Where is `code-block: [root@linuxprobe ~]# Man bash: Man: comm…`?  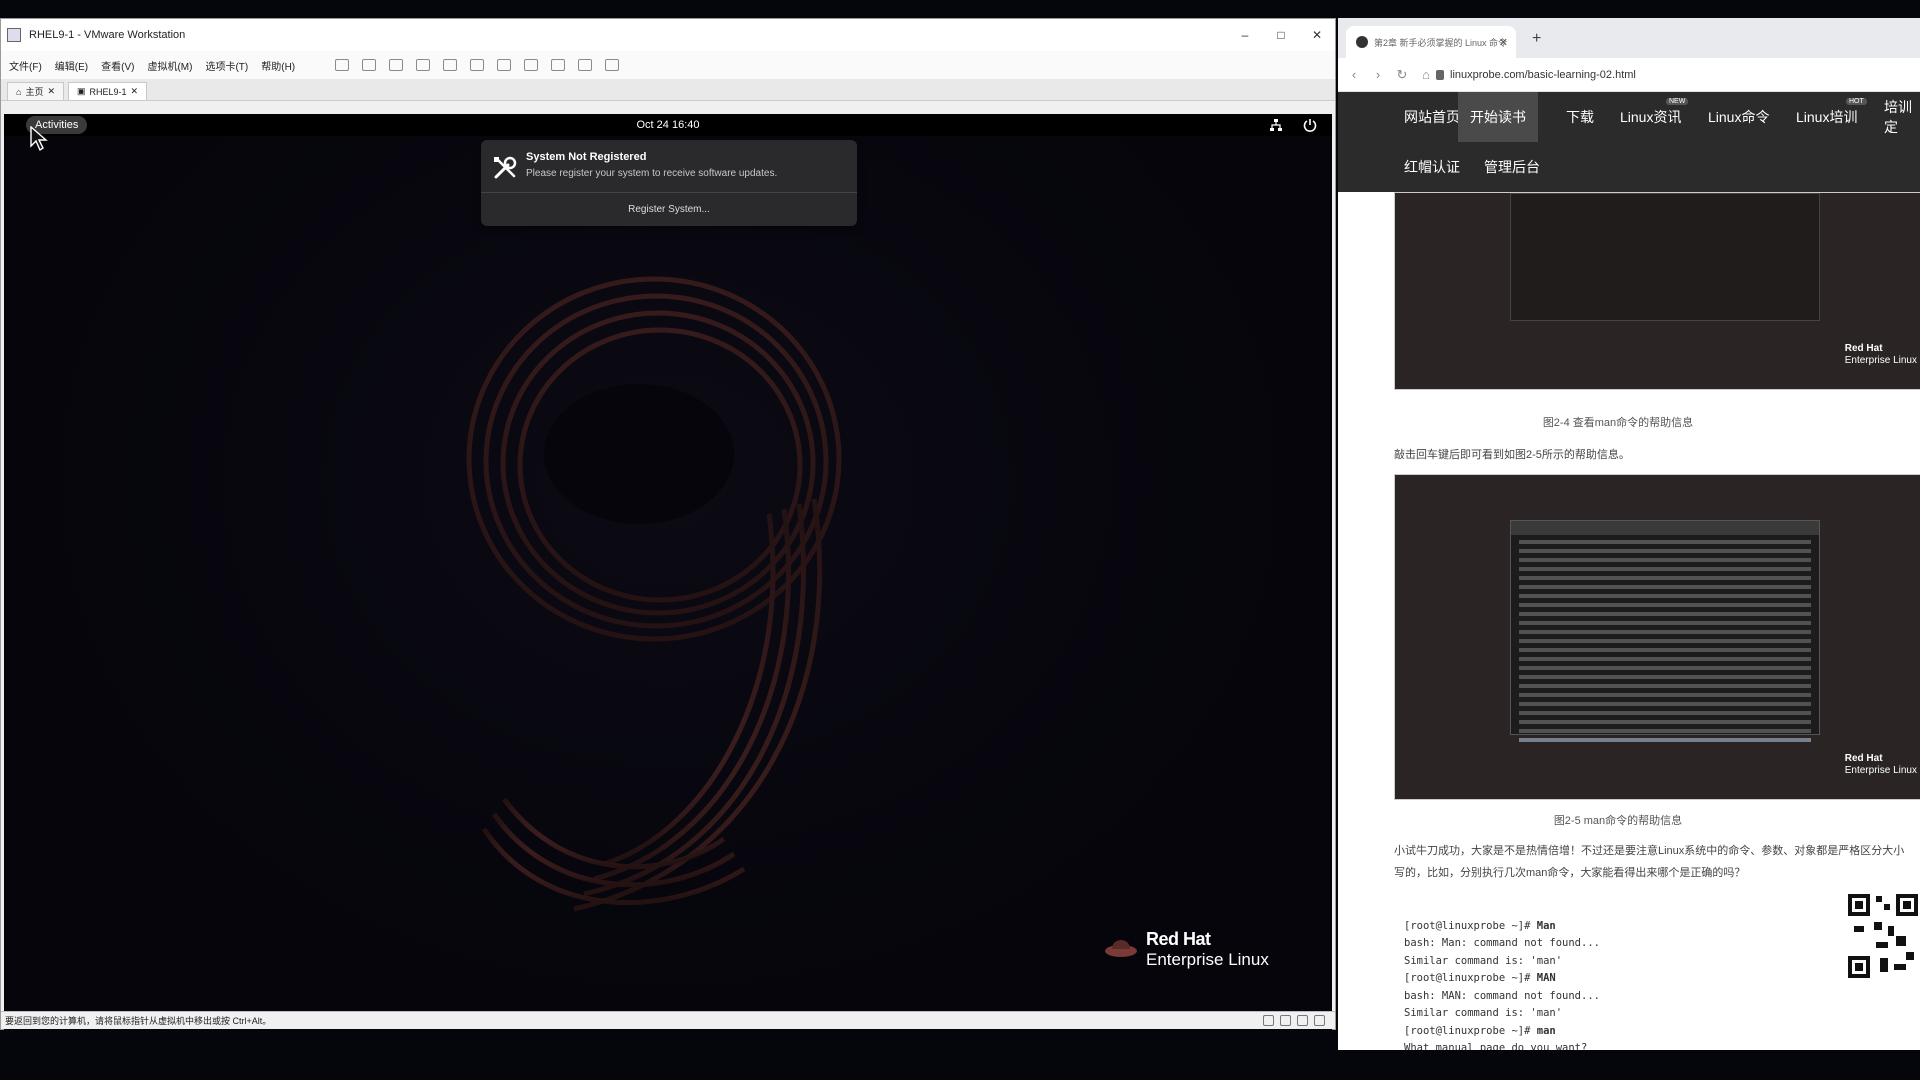
code-block: [root@linuxprobe ~]# Man bash: Man: comm… is located at coordinates (1502, 985).